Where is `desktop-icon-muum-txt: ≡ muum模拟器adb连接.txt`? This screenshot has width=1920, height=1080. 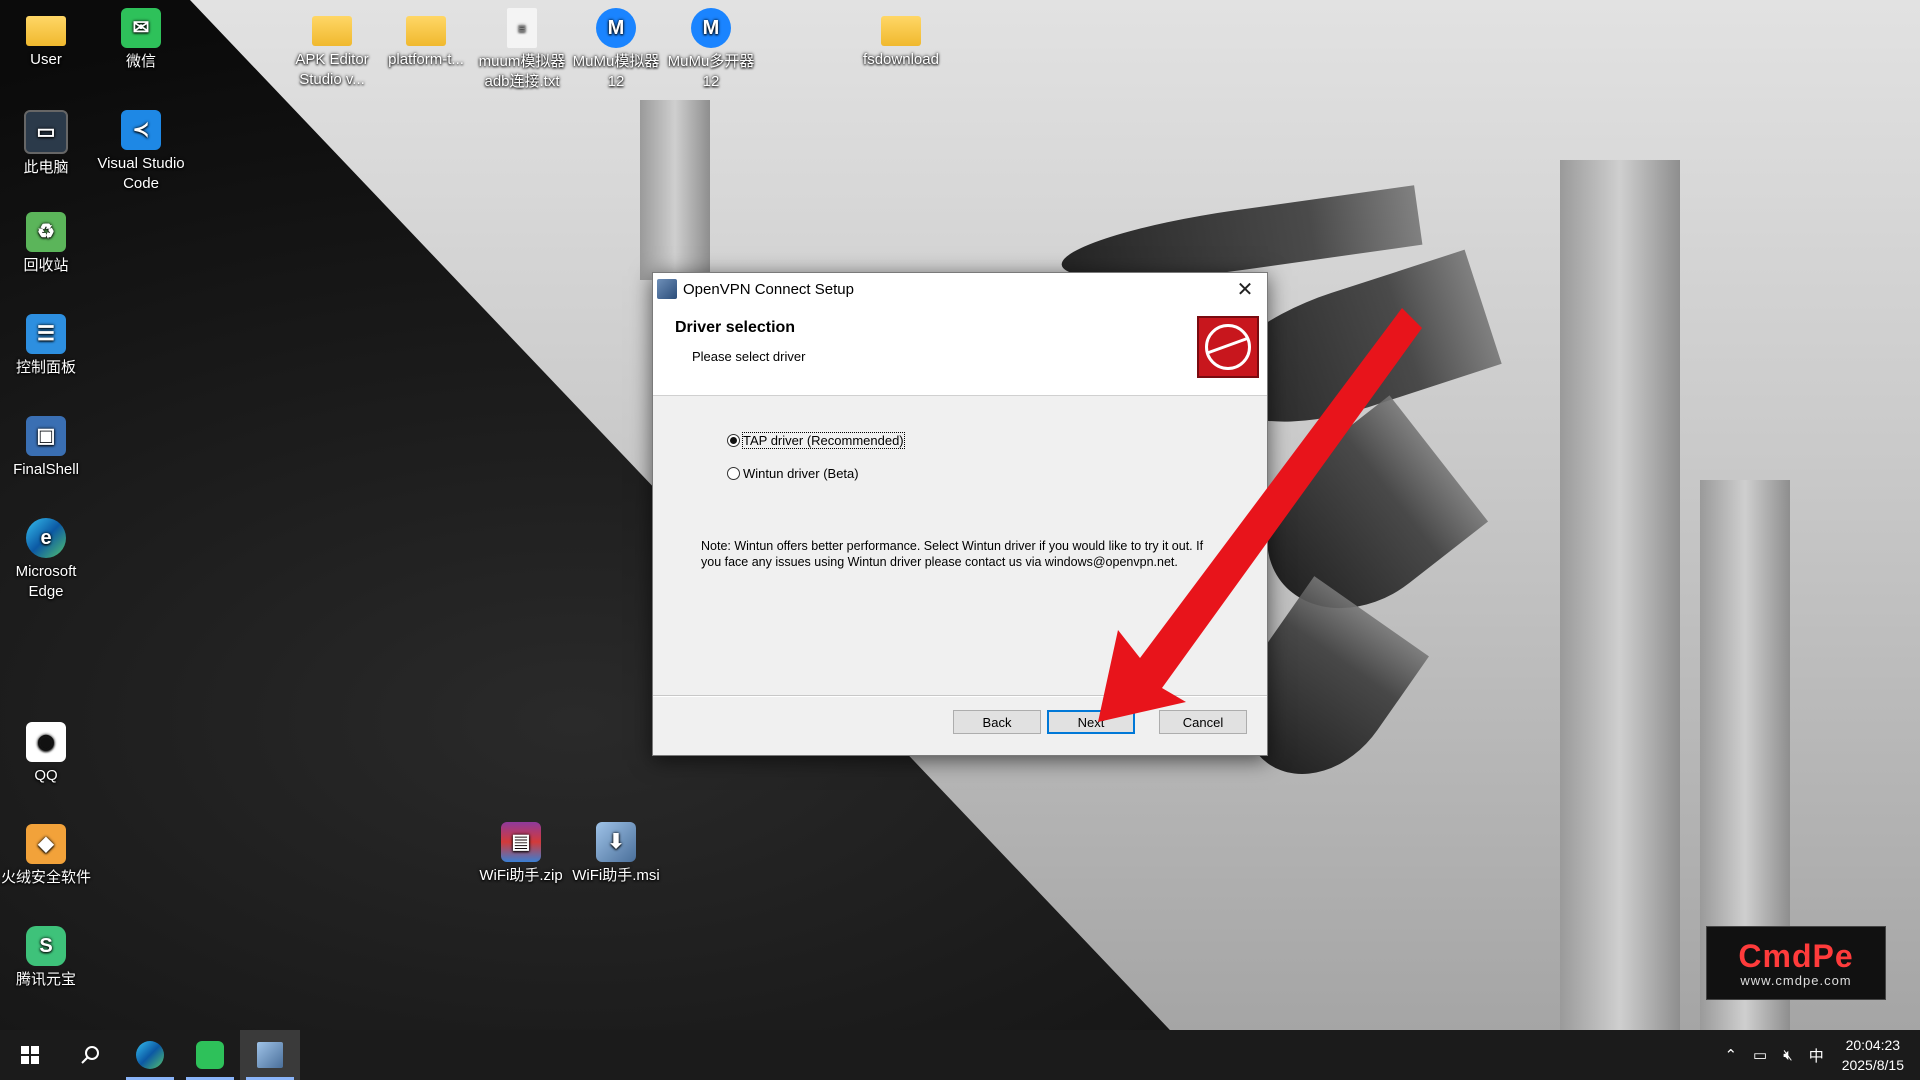 desktop-icon-muum-txt: ≡ muum模拟器adb连接.txt is located at coordinates (522, 50).